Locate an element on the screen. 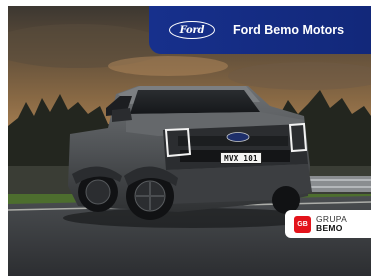 The height and width of the screenshot is (276, 371). dealer-name: Ford Bemo Motors is located at coordinates (289, 30).